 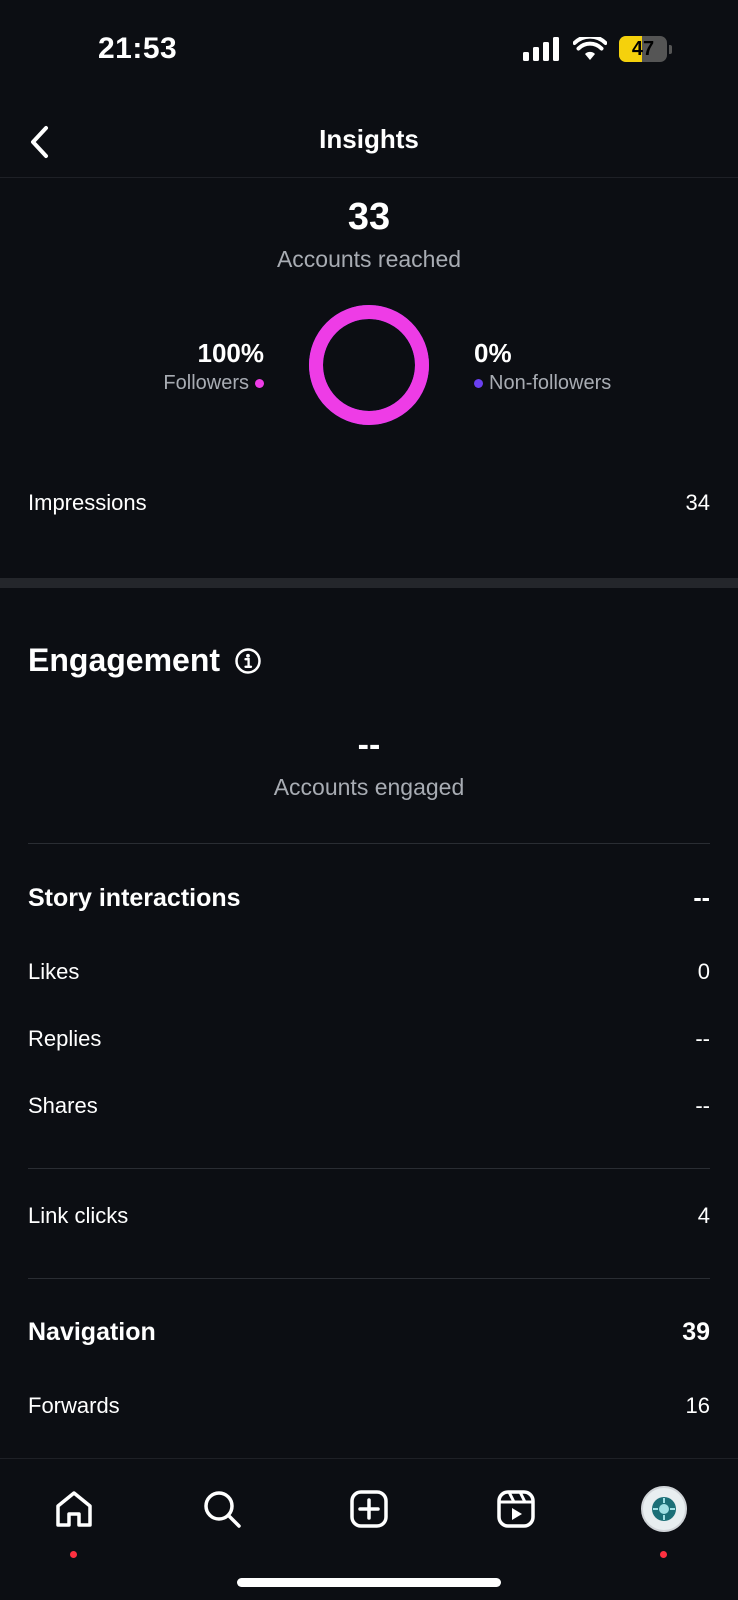 What do you see at coordinates (369, 1106) in the screenshot?
I see `shares-row: Shares --` at bounding box center [369, 1106].